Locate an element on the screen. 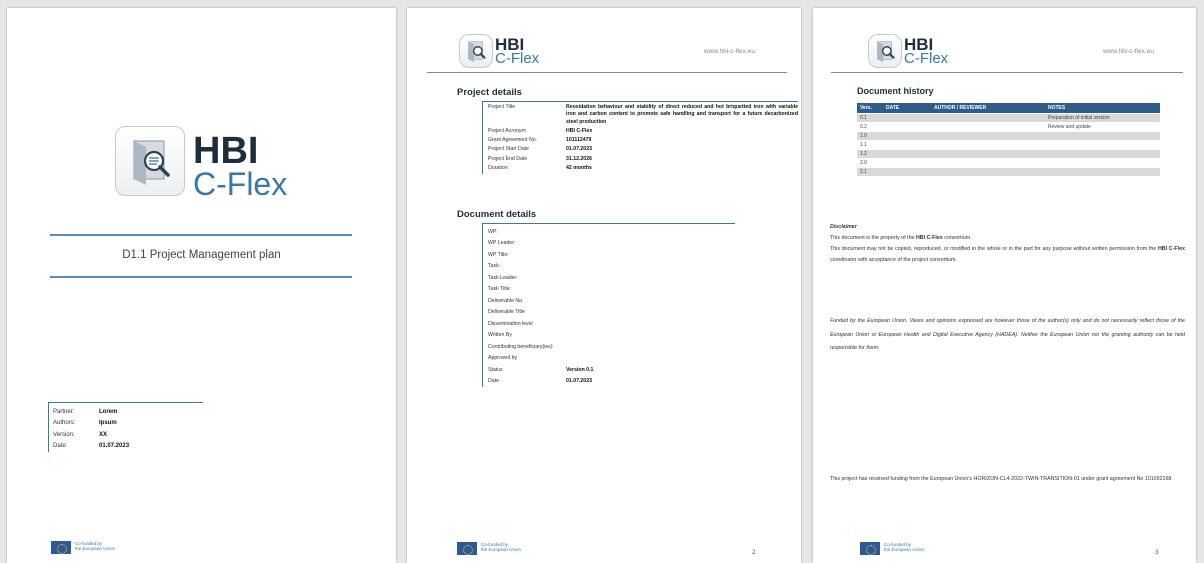 The height and width of the screenshot is (563, 1204). title-rule-bottom is located at coordinates (201, 277).